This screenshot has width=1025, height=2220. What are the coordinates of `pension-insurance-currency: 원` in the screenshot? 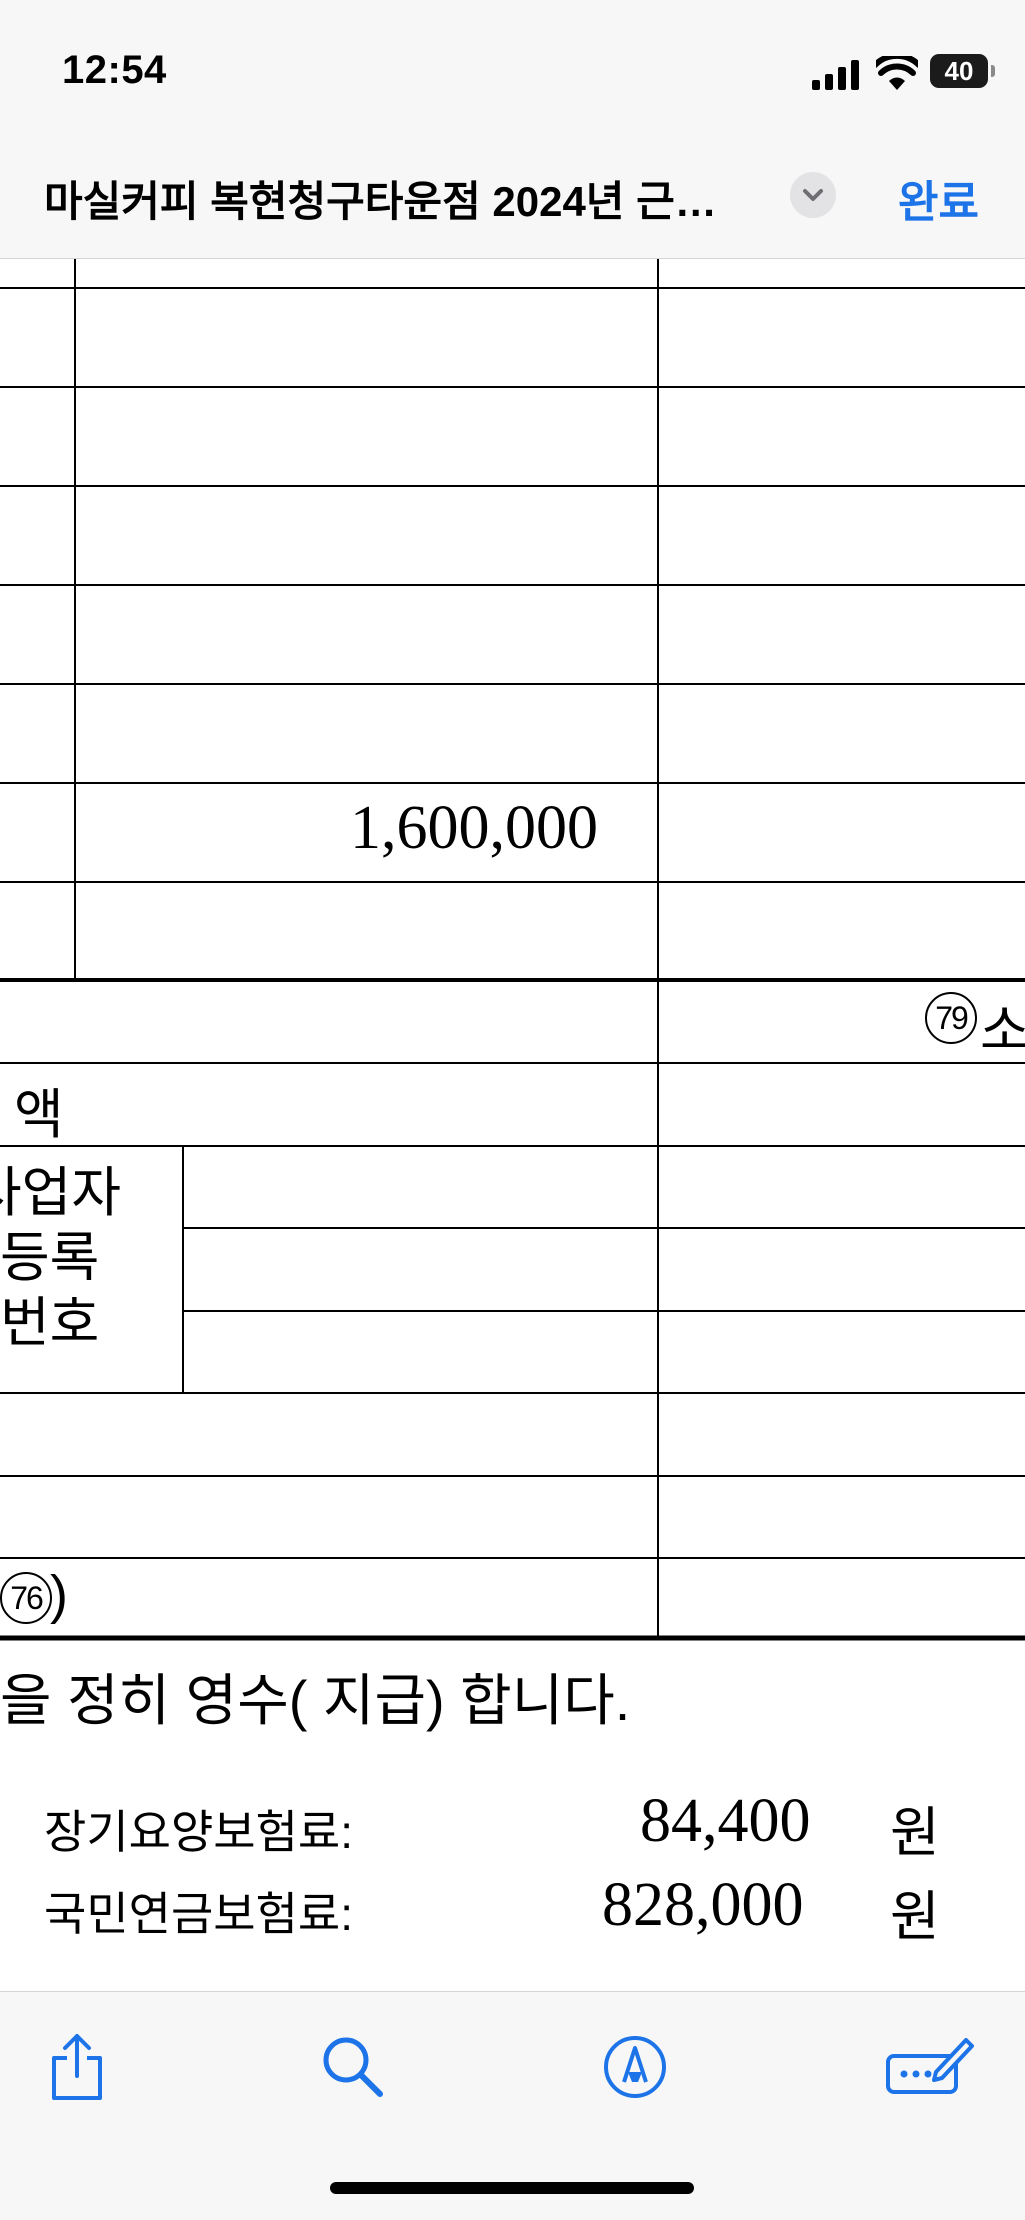 It's located at (915, 1917).